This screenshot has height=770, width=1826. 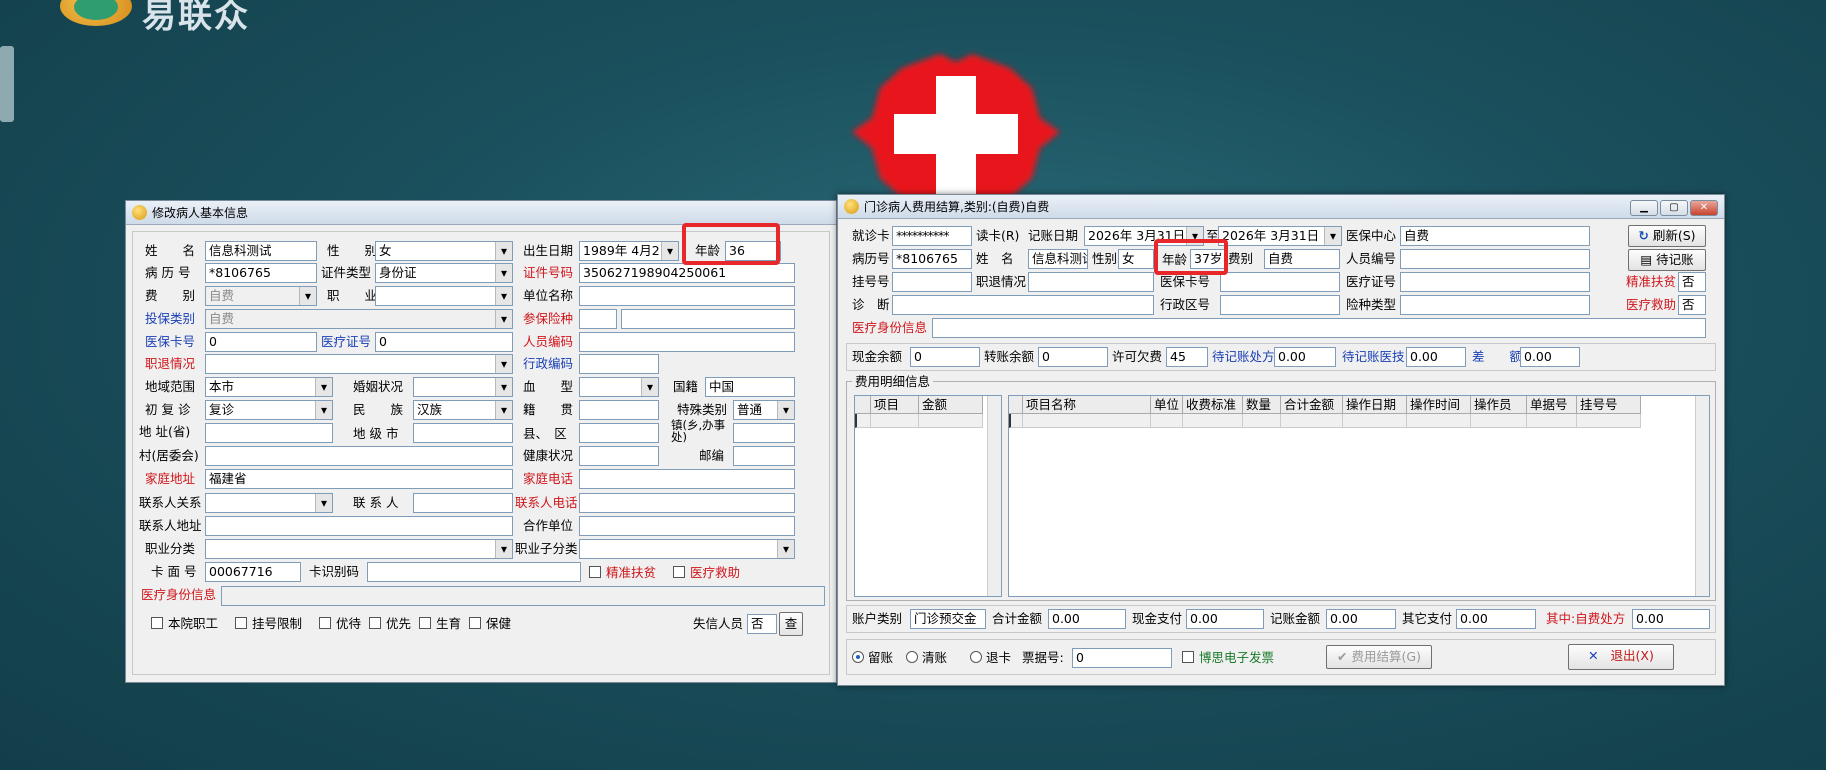 What do you see at coordinates (1091, 282) in the screenshot?
I see `retirement-field` at bounding box center [1091, 282].